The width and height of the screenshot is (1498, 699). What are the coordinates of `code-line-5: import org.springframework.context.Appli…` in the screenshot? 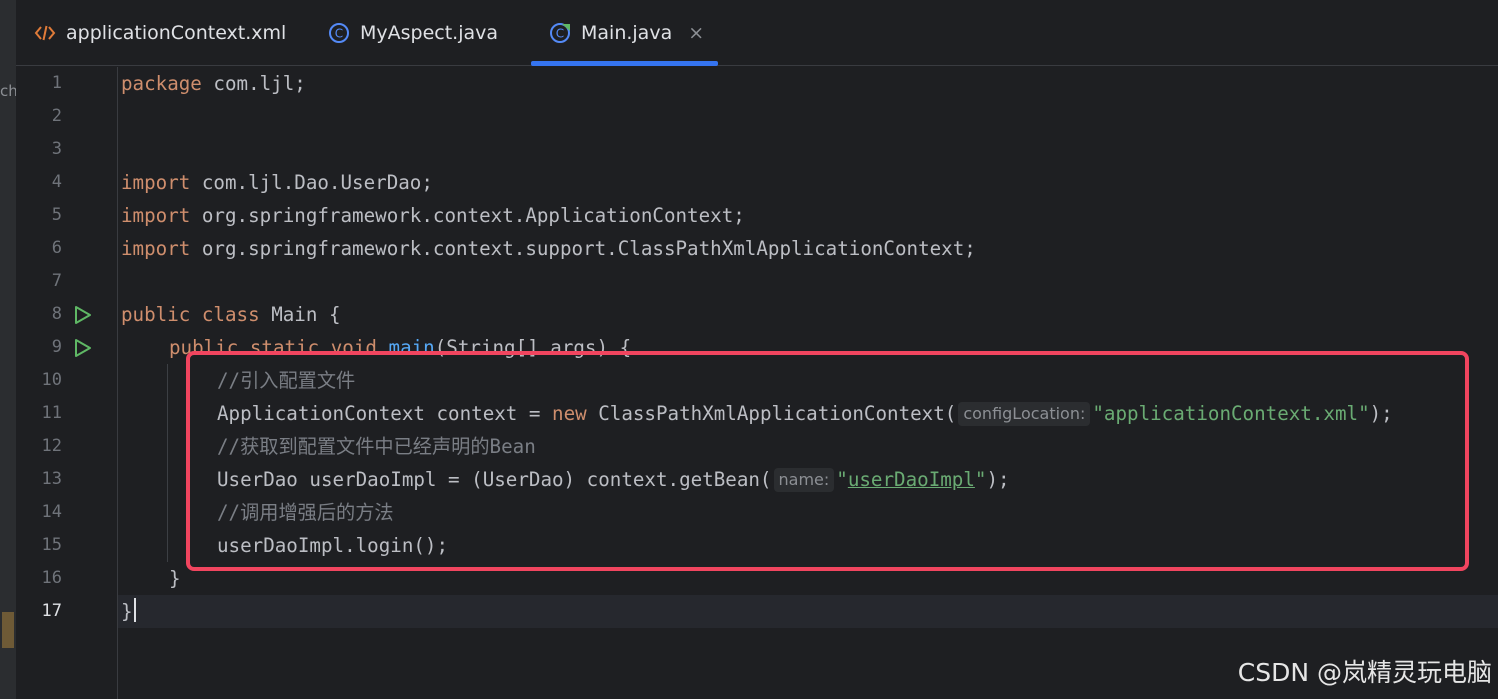 It's located at (433, 215).